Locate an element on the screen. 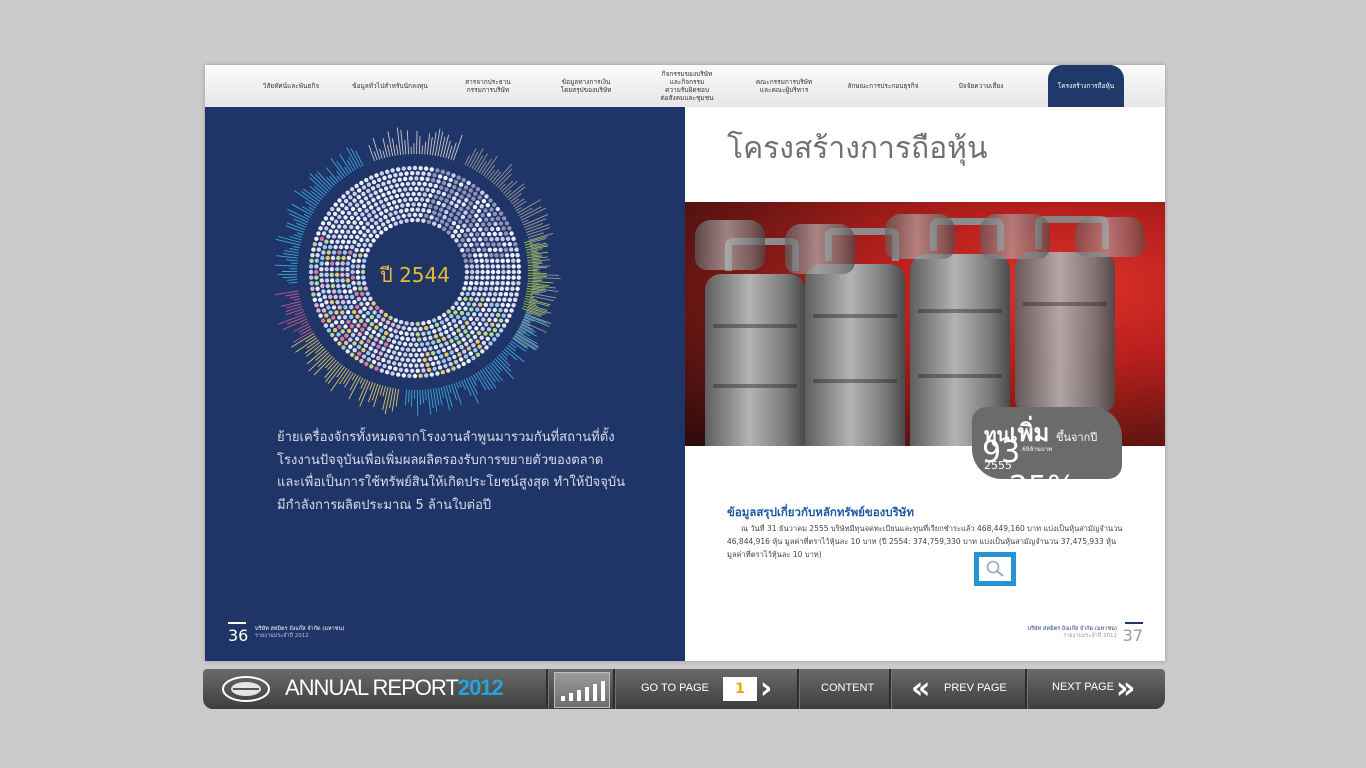 Image resolution: width=1366 pixels, height=768 pixels. zoom-button is located at coordinates (995, 569).